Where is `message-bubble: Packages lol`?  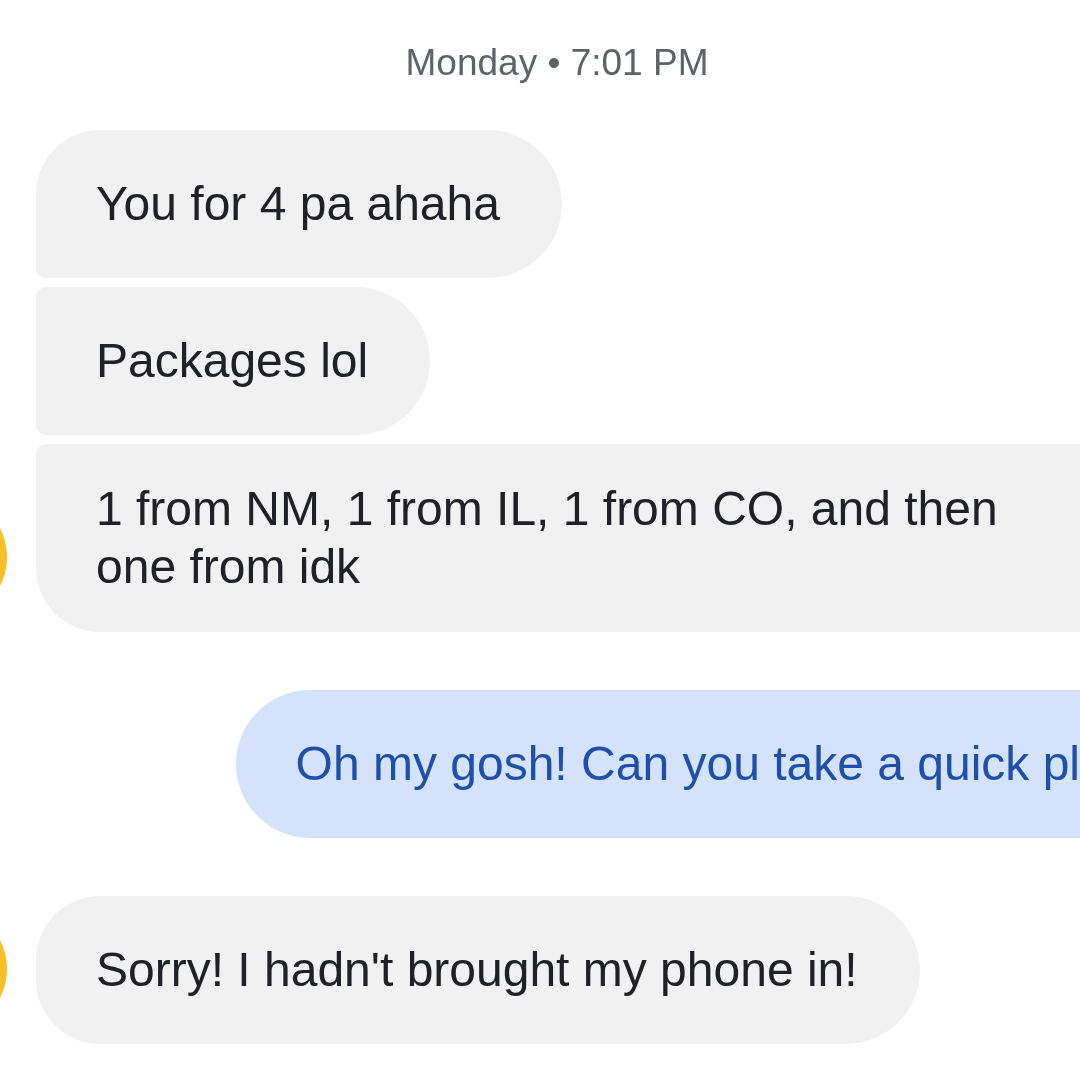 message-bubble: Packages lol is located at coordinates (233, 361).